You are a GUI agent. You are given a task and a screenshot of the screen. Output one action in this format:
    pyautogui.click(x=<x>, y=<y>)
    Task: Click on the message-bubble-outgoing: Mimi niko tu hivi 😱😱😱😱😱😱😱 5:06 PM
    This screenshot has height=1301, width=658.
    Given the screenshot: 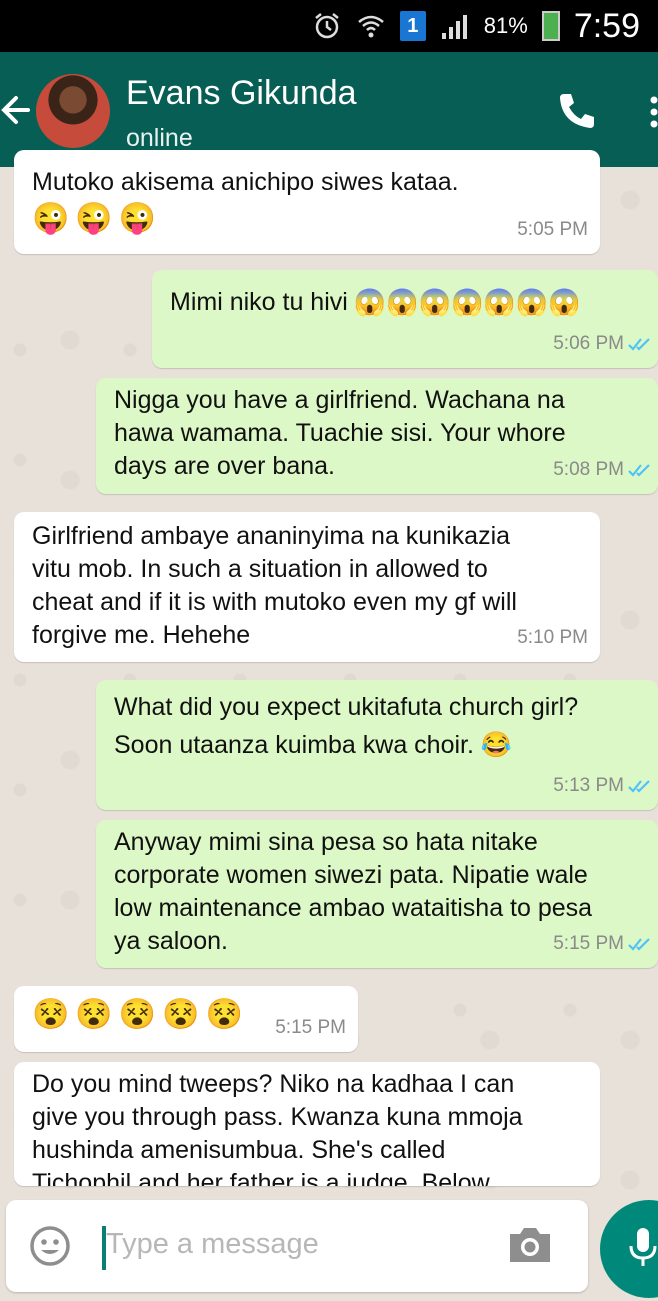 What is the action you would take?
    pyautogui.click(x=405, y=319)
    